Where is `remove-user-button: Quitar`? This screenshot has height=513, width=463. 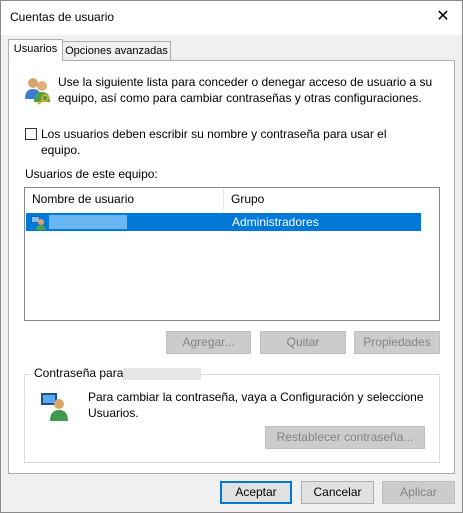
remove-user-button: Quitar is located at coordinates (303, 342).